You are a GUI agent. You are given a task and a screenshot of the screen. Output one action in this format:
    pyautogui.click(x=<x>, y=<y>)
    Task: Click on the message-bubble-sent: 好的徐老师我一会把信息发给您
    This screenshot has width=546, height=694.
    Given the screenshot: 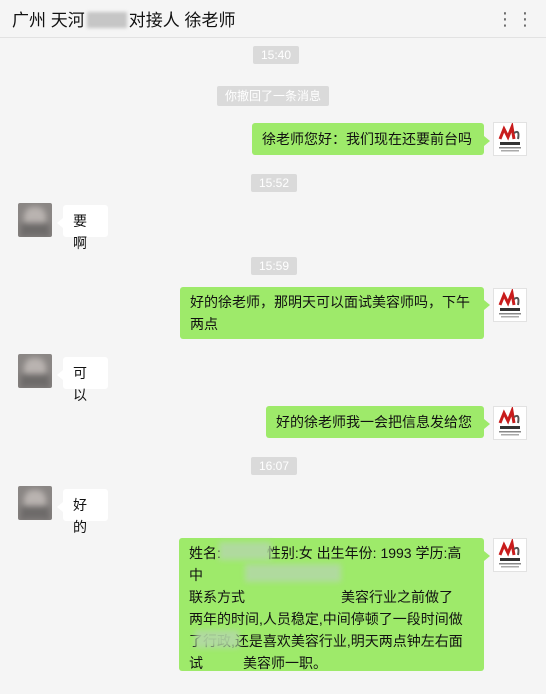 What is the action you would take?
    pyautogui.click(x=378, y=422)
    